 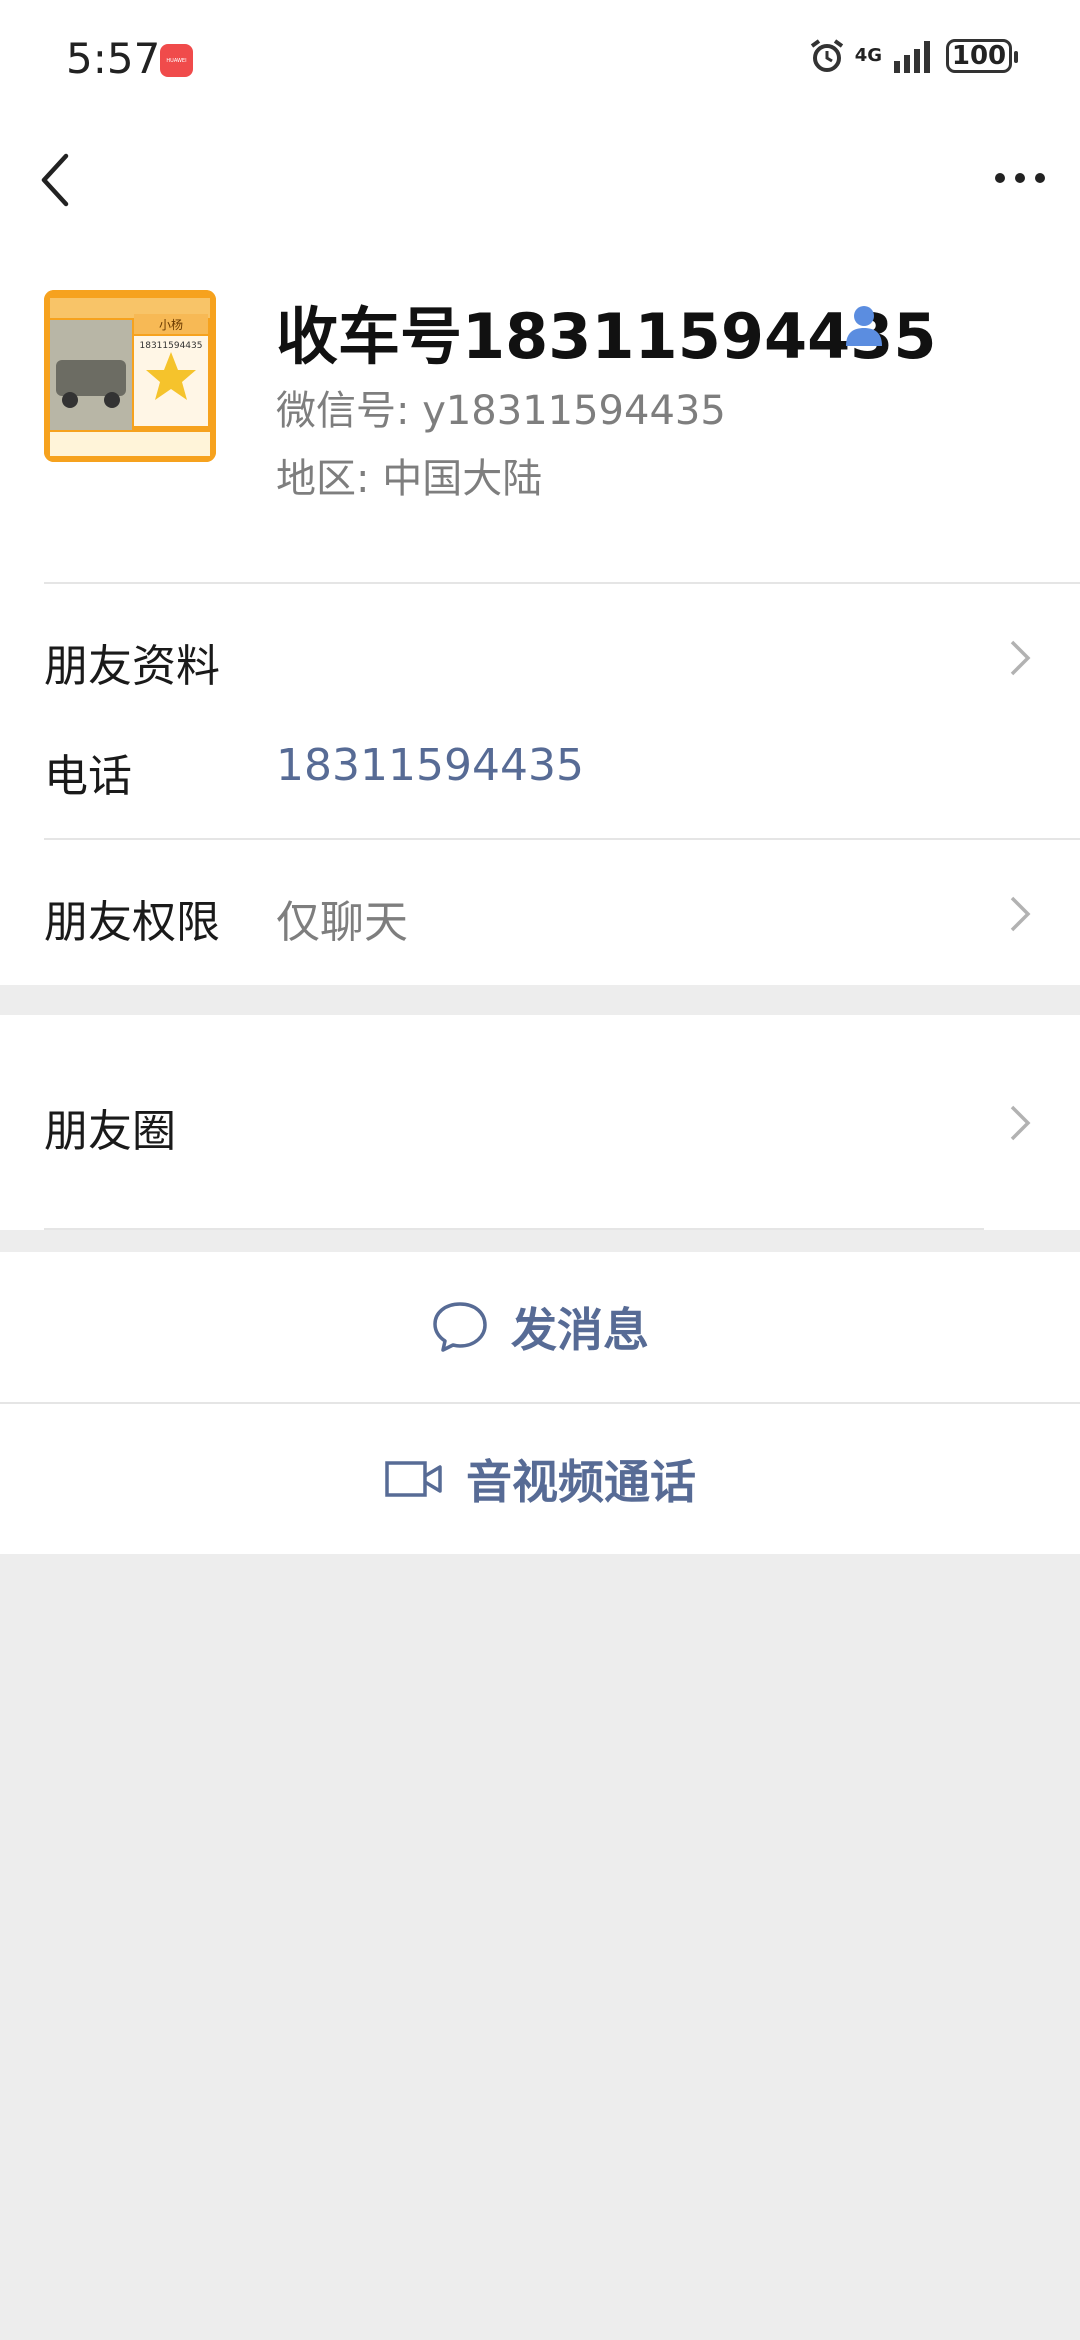 What do you see at coordinates (171, 324) in the screenshot?
I see `avatar-card-name: 小杨` at bounding box center [171, 324].